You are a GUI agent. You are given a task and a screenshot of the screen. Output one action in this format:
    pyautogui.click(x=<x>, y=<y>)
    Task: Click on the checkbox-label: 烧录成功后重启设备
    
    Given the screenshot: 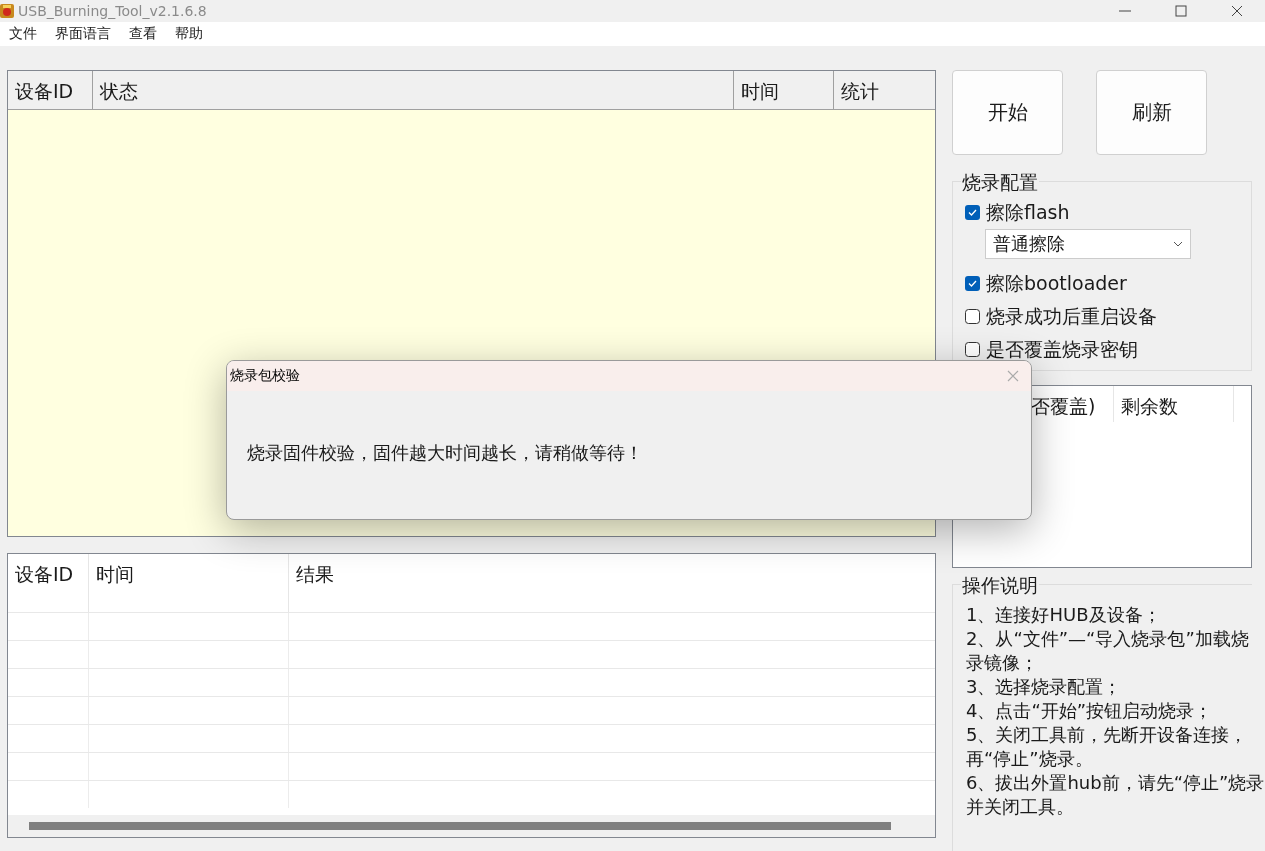 What is the action you would take?
    pyautogui.click(x=1071, y=316)
    